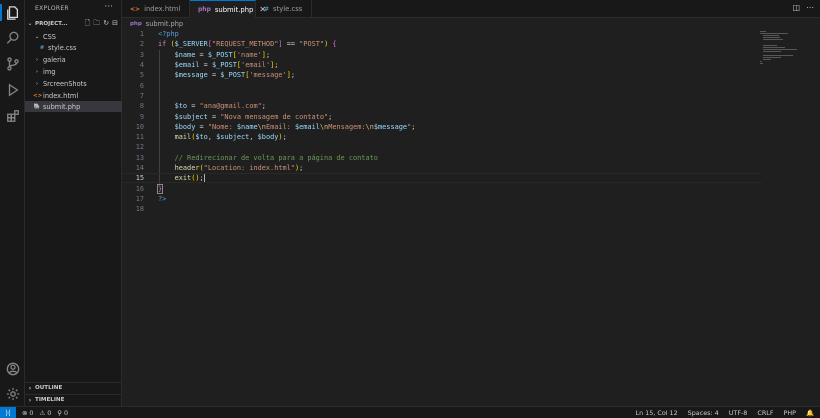 The image size is (820, 418). I want to click on line-number: 2, so click(141, 44).